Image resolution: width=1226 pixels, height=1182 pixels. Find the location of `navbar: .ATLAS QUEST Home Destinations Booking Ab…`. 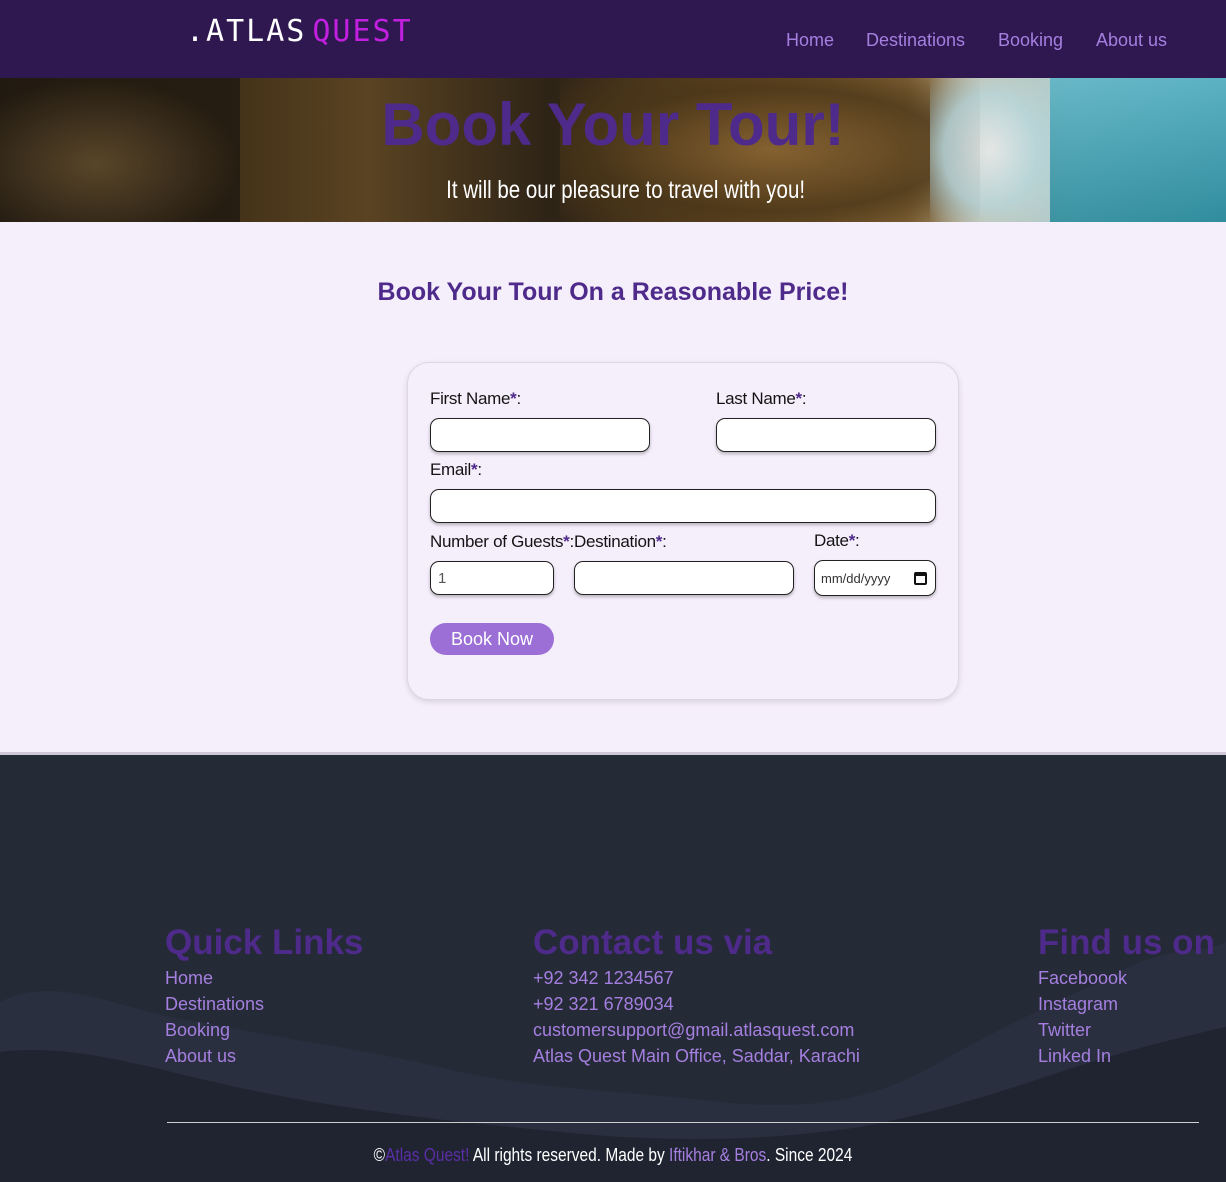

navbar: .ATLAS QUEST Home Destinations Booking Ab… is located at coordinates (613, 39).